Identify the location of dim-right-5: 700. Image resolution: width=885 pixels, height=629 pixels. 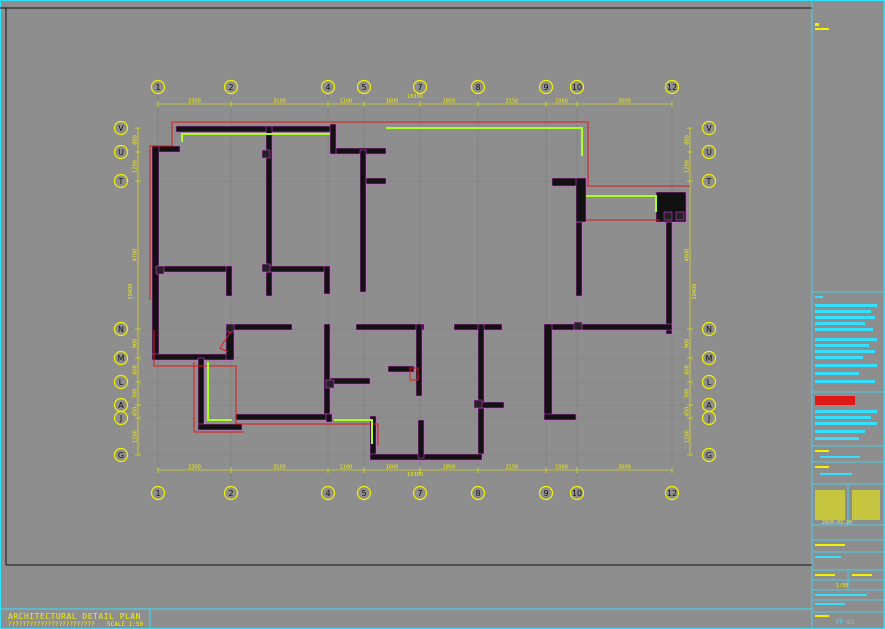
(688, 394).